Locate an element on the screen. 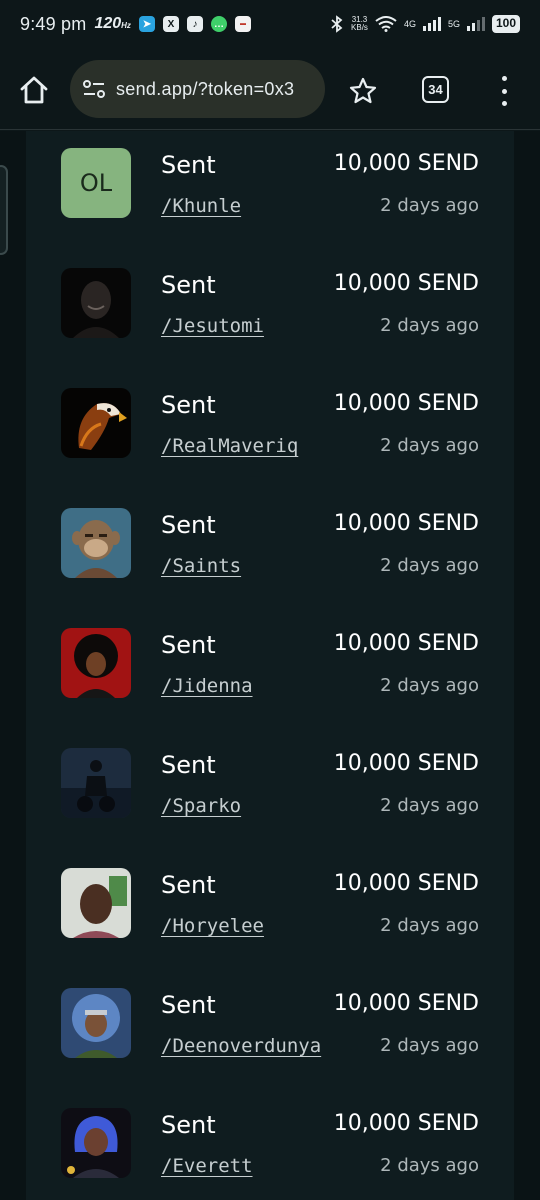  address-bar: send.app/?token=0x3 is located at coordinates (197, 89).